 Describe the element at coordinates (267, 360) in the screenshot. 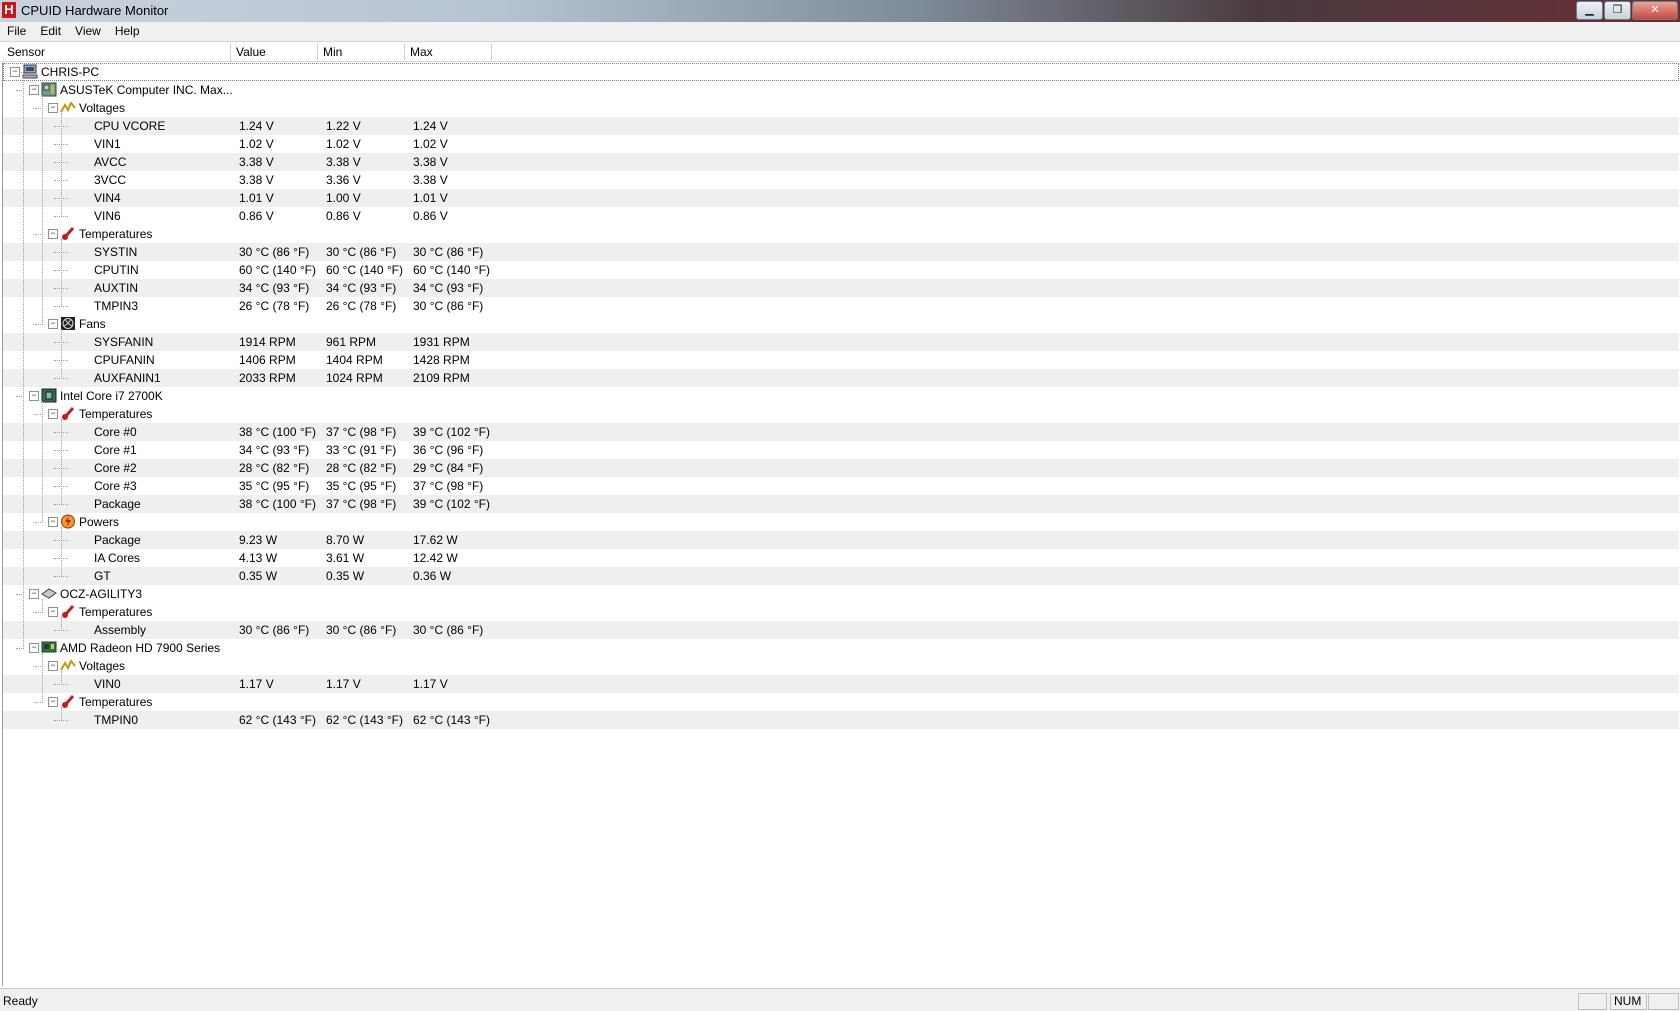

I see `sensor-value: 1406 RPM` at that location.